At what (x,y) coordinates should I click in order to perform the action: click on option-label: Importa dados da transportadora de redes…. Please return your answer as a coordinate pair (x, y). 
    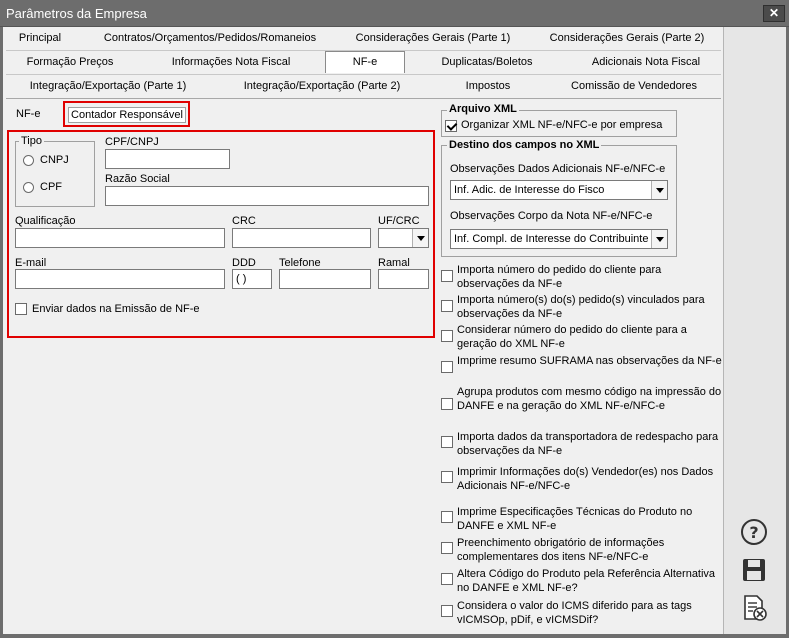
    Looking at the image, I should click on (588, 444).